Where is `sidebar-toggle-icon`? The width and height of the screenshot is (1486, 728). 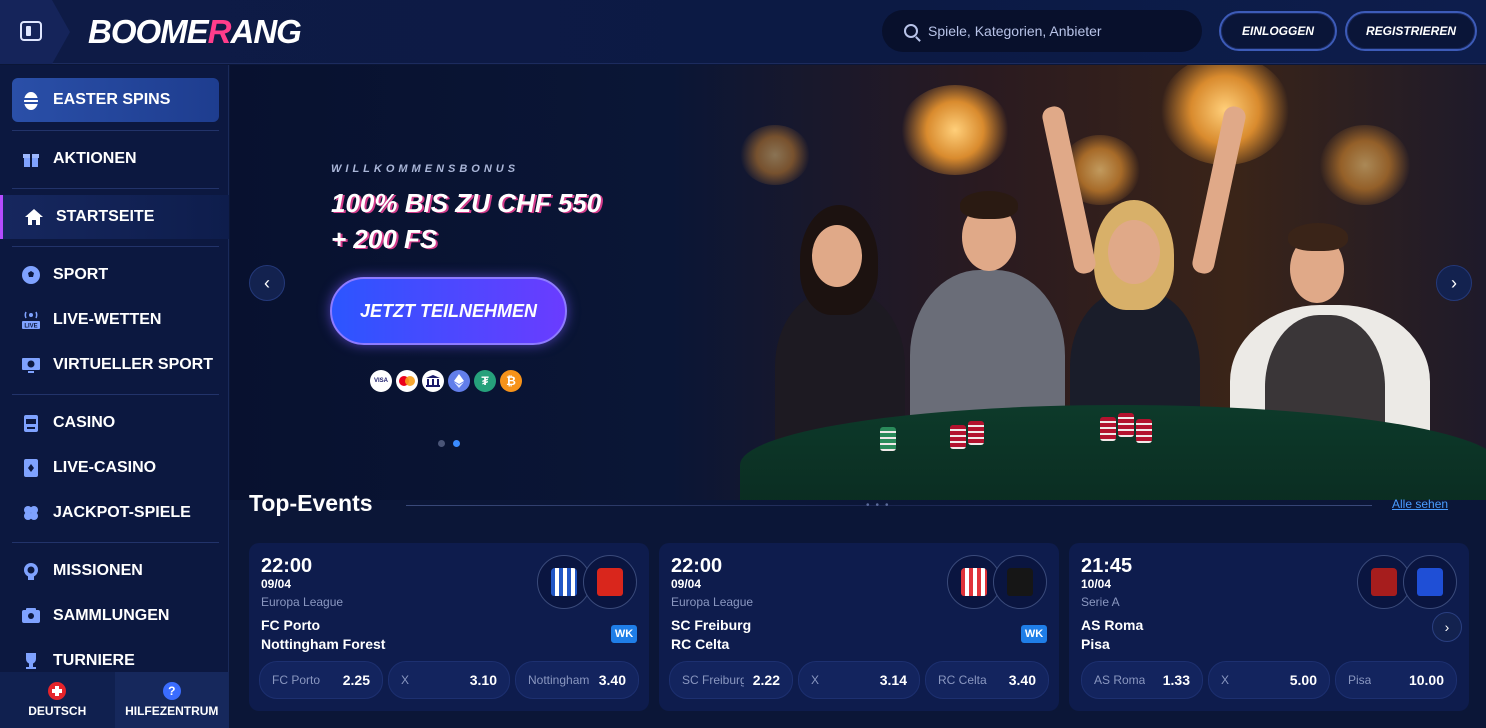 sidebar-toggle-icon is located at coordinates (31, 31).